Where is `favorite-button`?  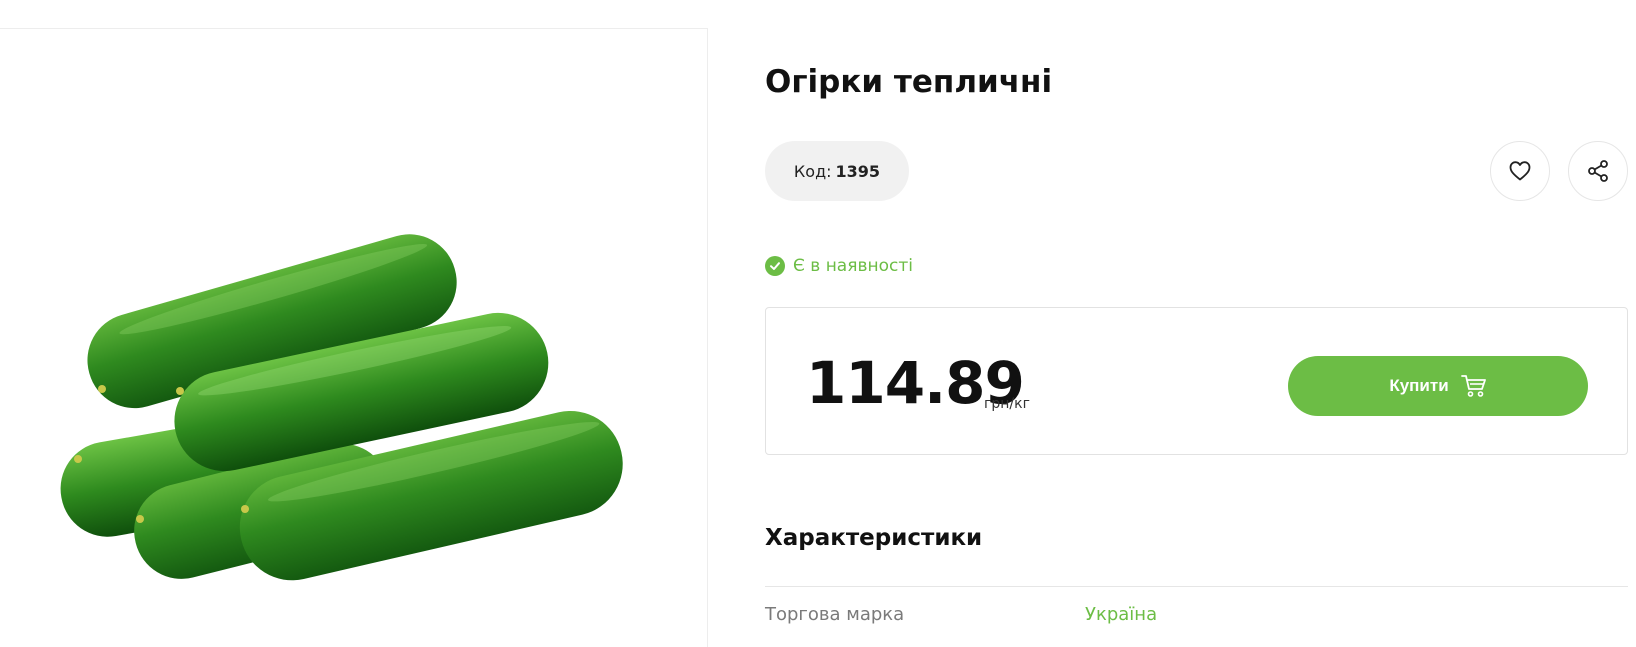 favorite-button is located at coordinates (1520, 171).